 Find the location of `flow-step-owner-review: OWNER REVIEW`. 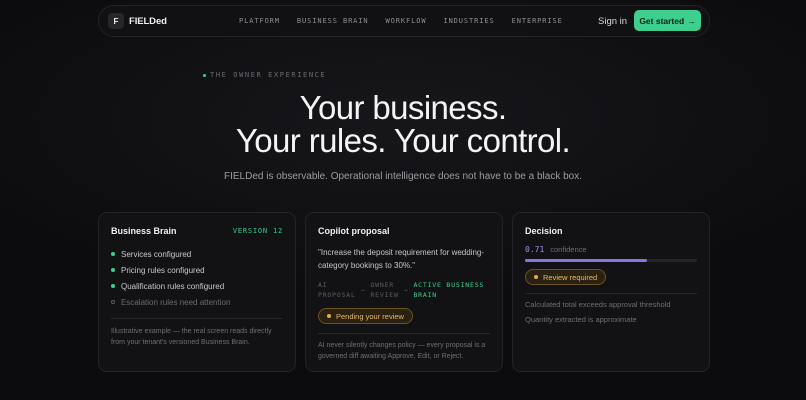

flow-step-owner-review: OWNER REVIEW is located at coordinates (384, 290).